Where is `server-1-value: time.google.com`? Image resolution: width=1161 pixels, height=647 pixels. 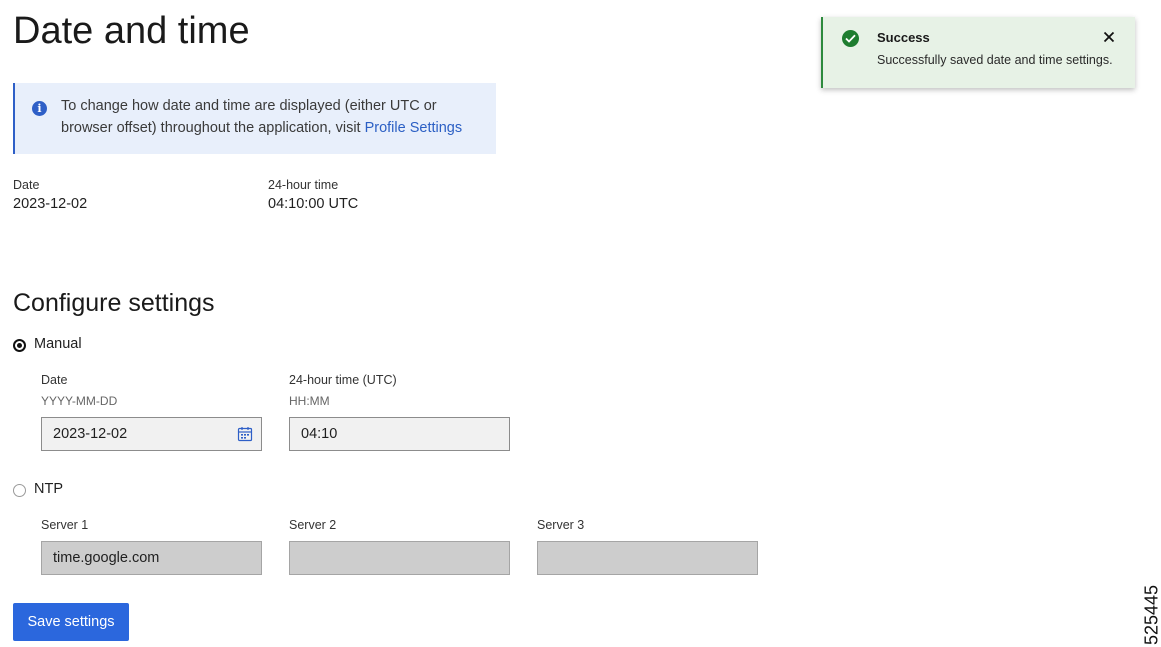
server-1-value: time.google.com is located at coordinates (106, 558).